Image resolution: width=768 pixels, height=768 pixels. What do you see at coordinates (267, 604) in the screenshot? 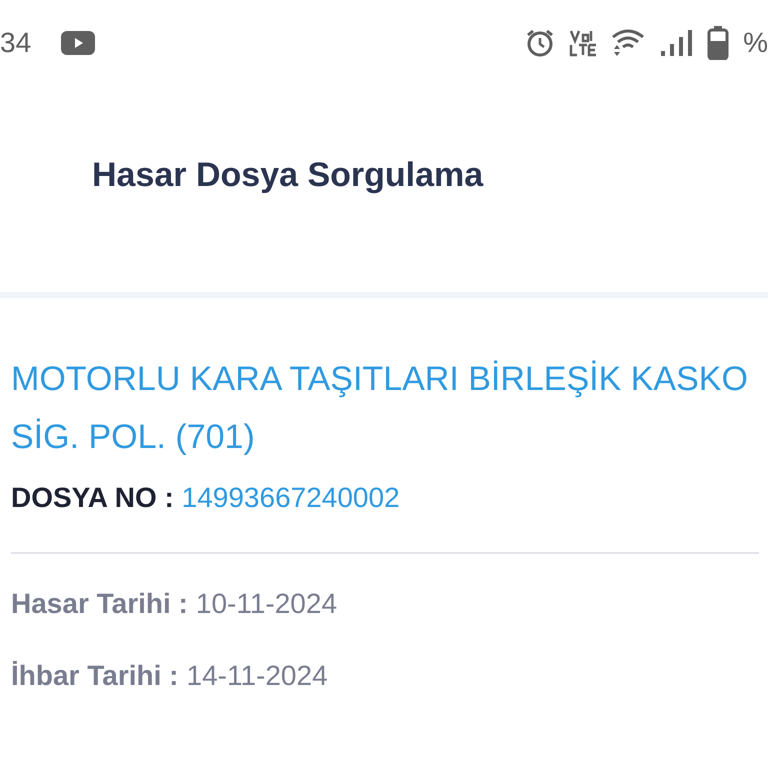
I see `date-value: 10-11-2024` at bounding box center [267, 604].